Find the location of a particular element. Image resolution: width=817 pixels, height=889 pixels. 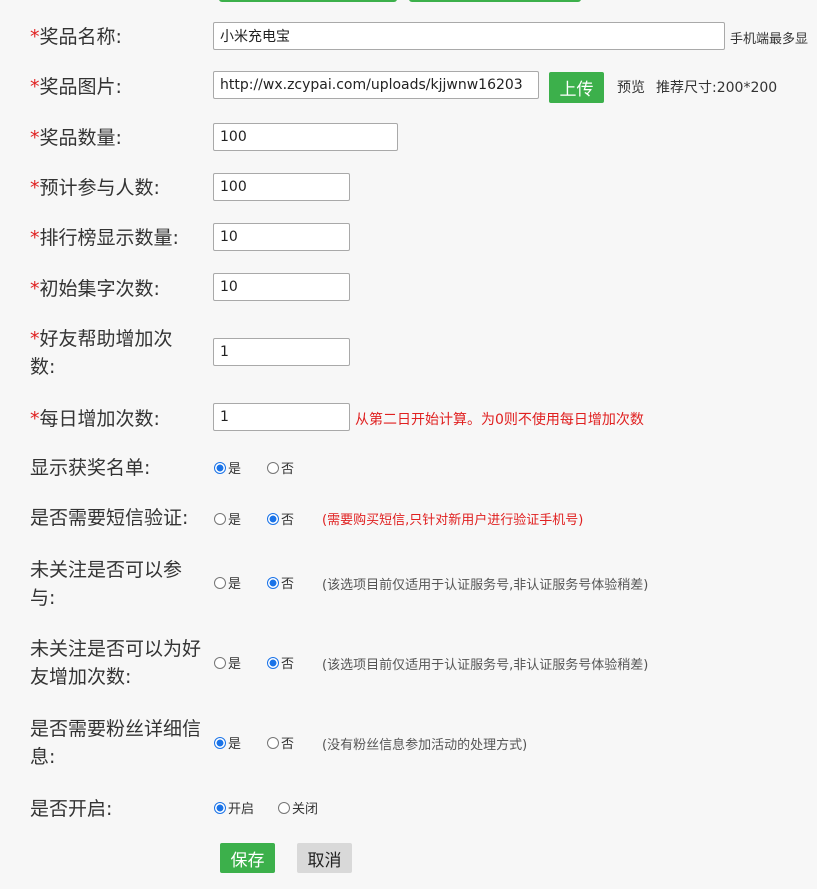

daily-increase-input is located at coordinates (281, 417).